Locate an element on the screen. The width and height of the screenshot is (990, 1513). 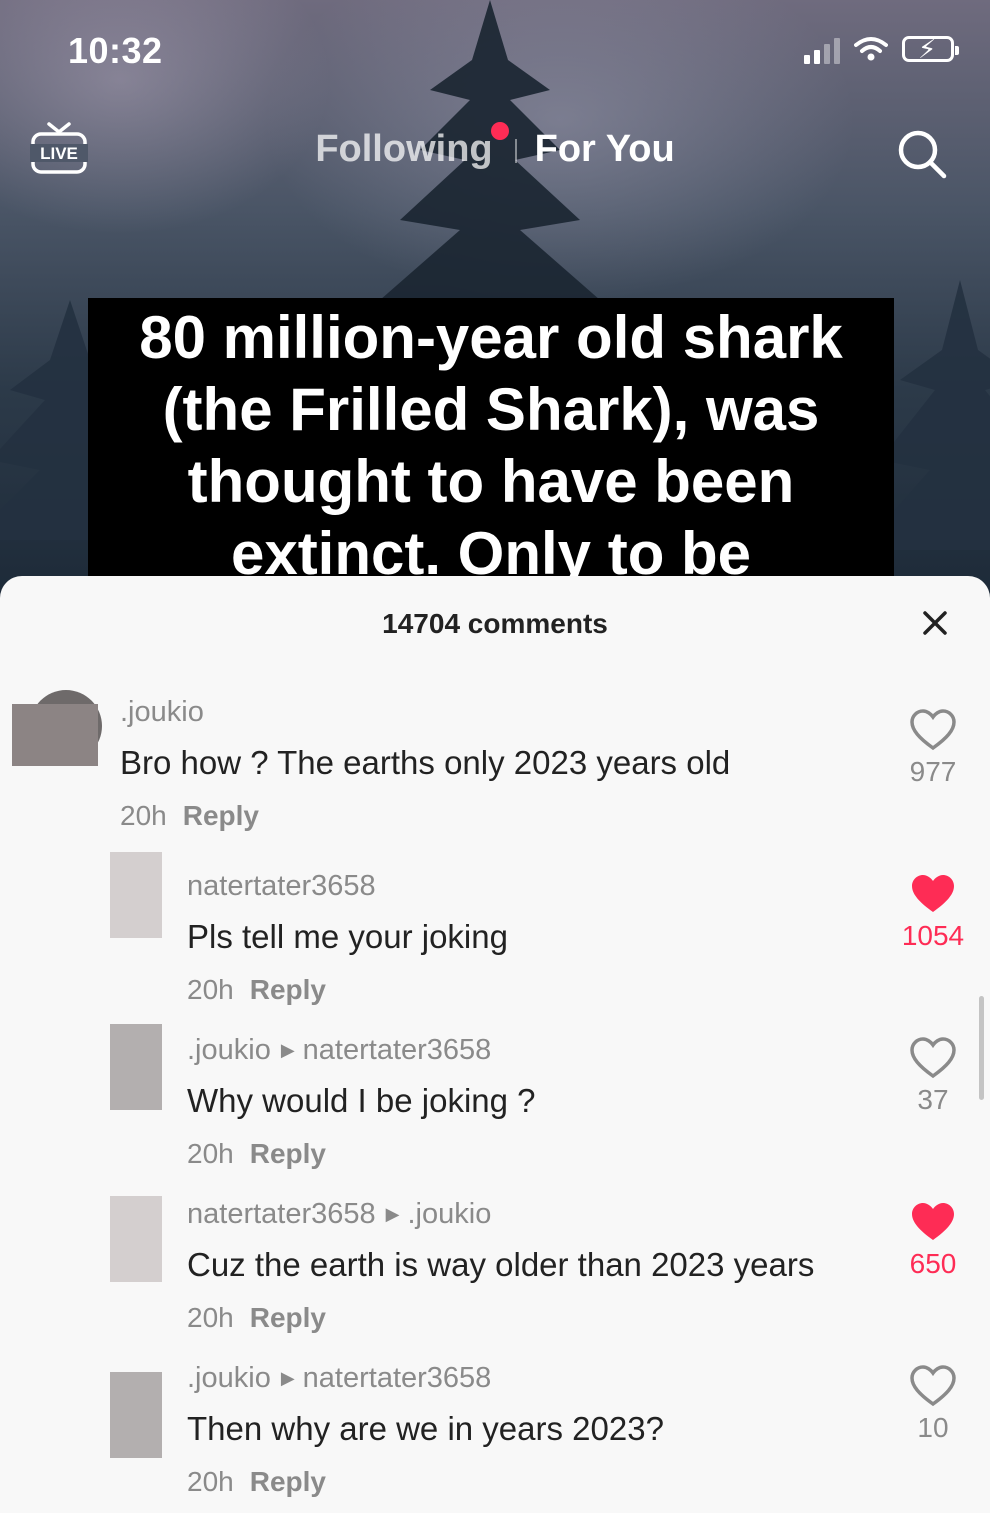
like-count: 37 is located at coordinates (933, 1099).